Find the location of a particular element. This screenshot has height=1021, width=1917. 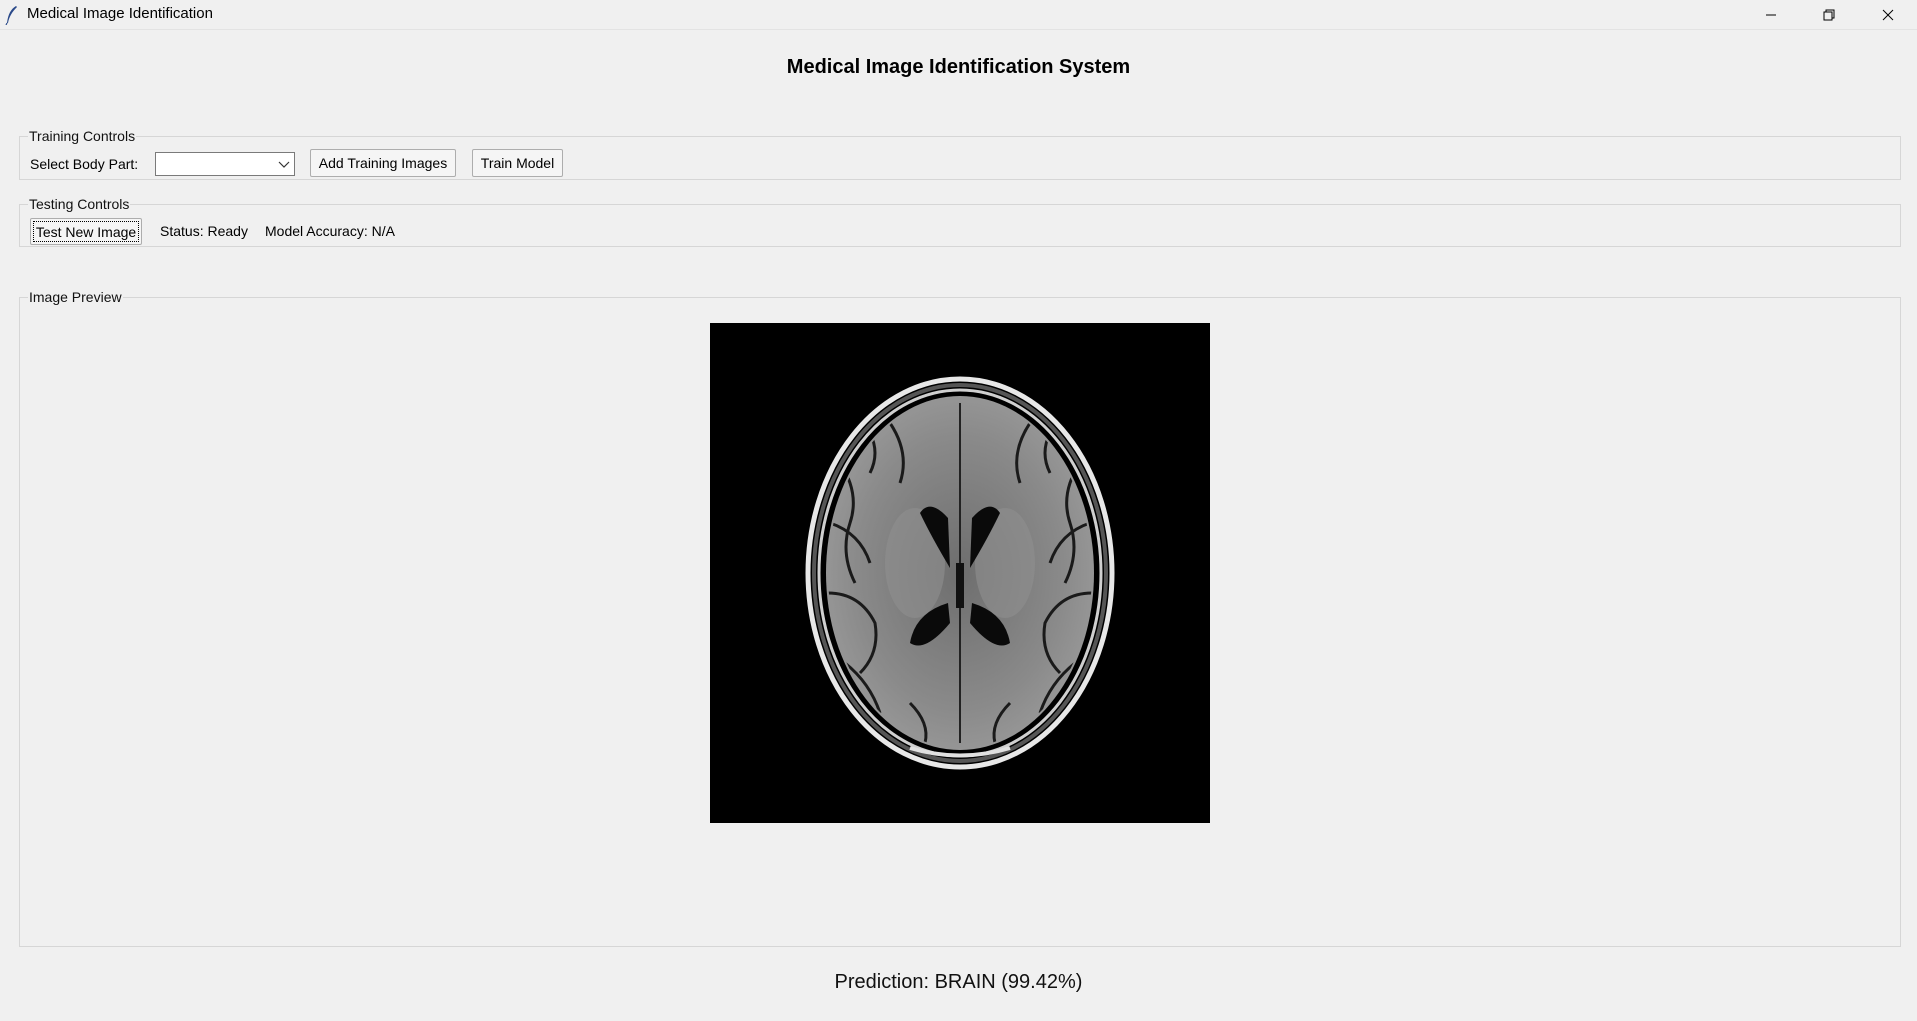

close-icon is located at coordinates (1888, 14).